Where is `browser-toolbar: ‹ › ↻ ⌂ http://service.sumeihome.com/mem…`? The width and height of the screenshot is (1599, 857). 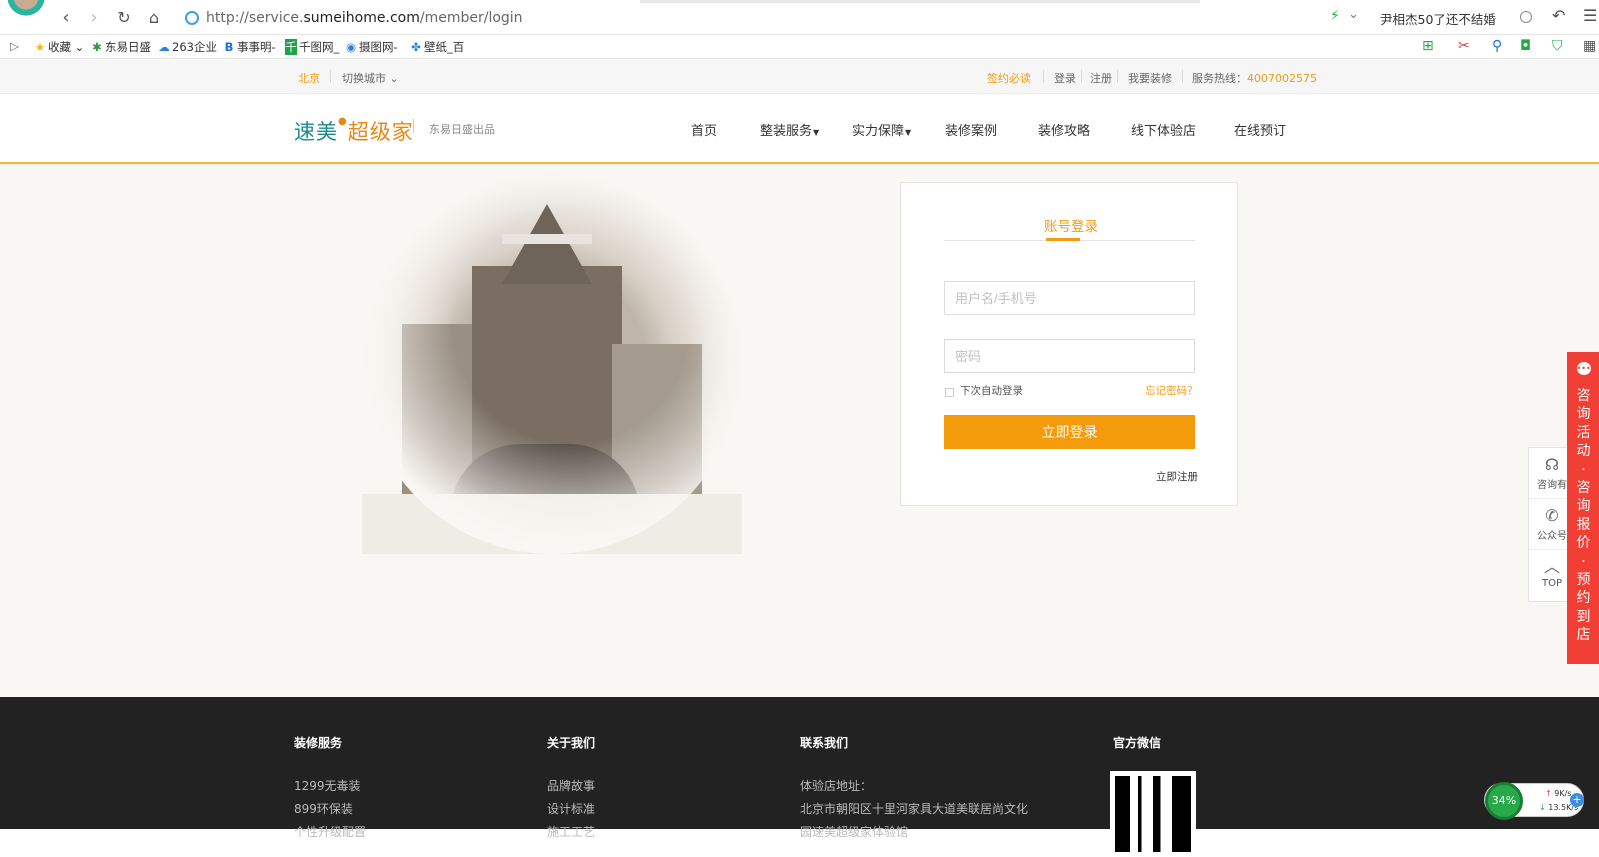 browser-toolbar: ‹ › ↻ ⌂ http://service.sumeihome.com/mem… is located at coordinates (799, 17).